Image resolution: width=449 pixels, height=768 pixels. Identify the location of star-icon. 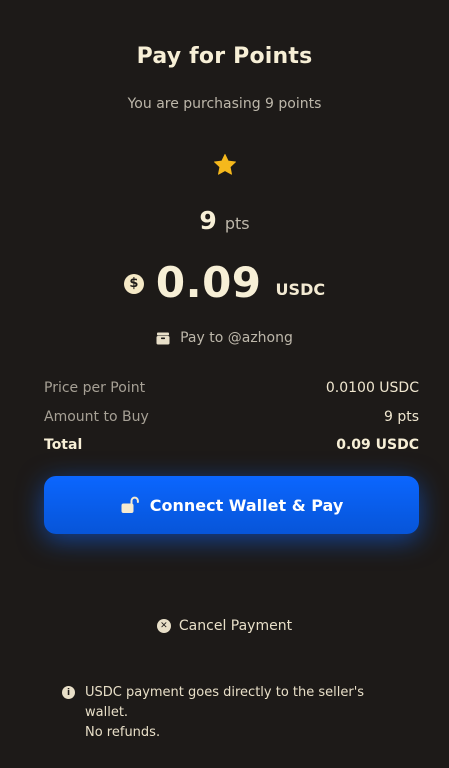
(224, 164).